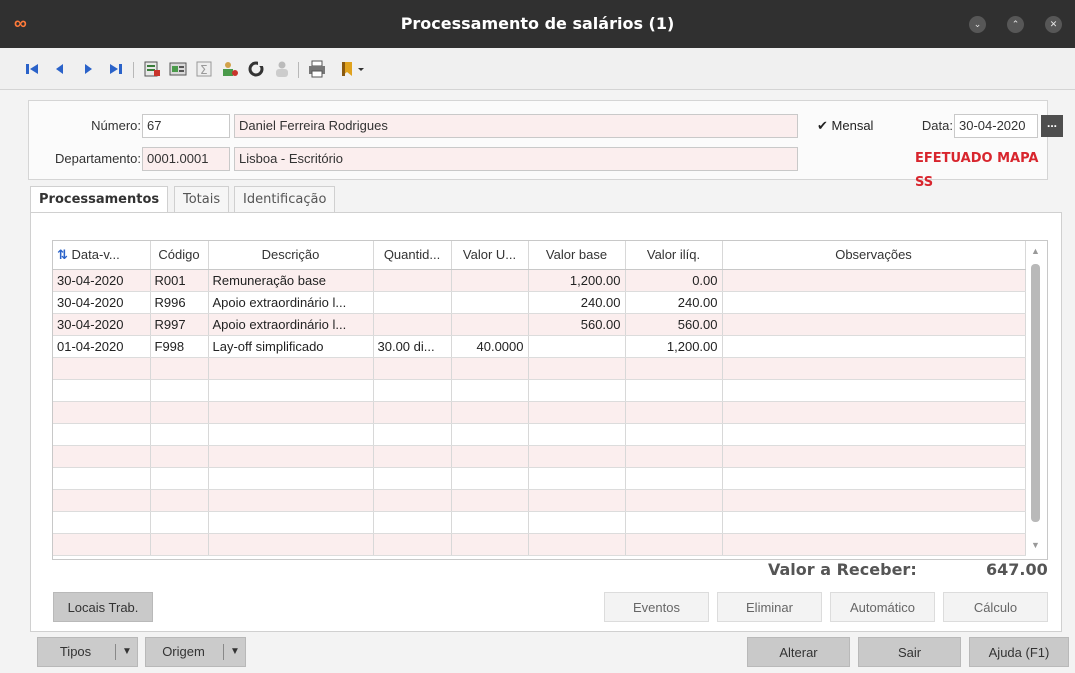  What do you see at coordinates (1019, 652) in the screenshot?
I see `ajuda-button: Ajuda (F1)` at bounding box center [1019, 652].